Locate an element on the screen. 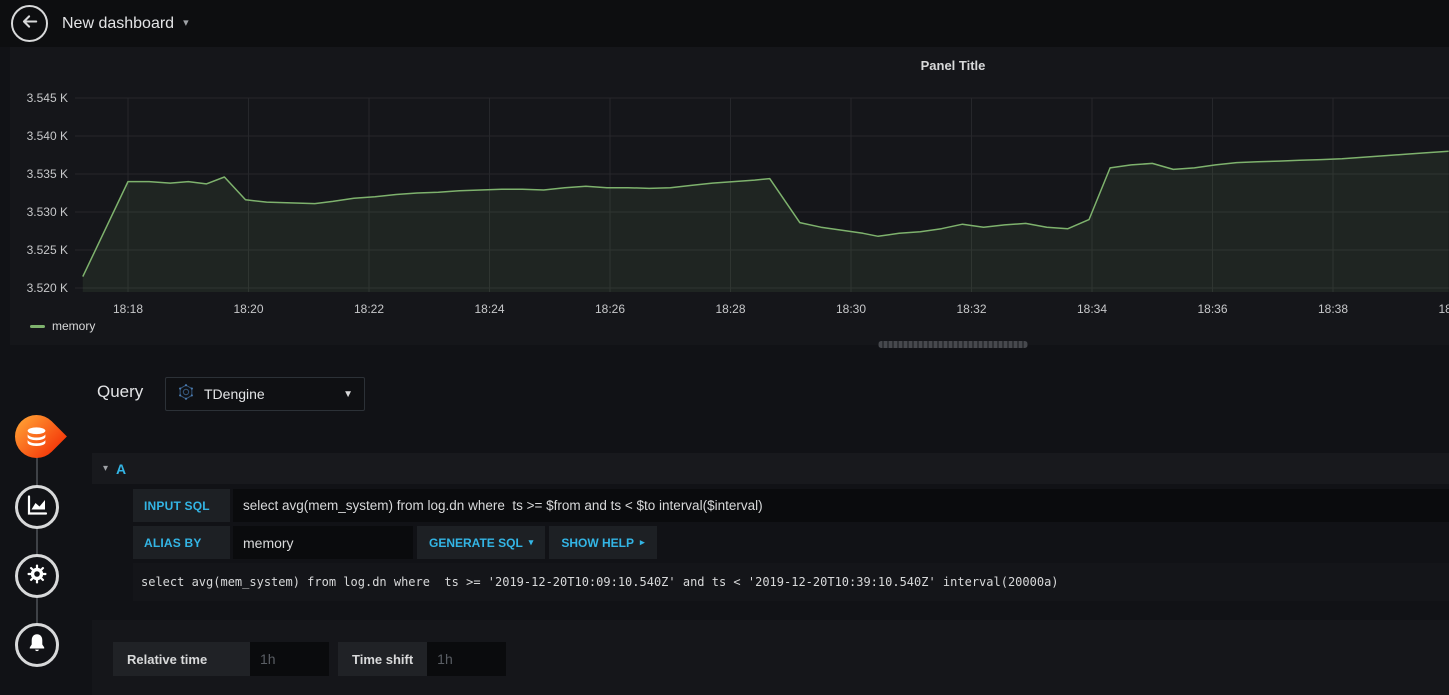 The height and width of the screenshot is (695, 1449). x-tick-label: 18:28 is located at coordinates (730, 309).